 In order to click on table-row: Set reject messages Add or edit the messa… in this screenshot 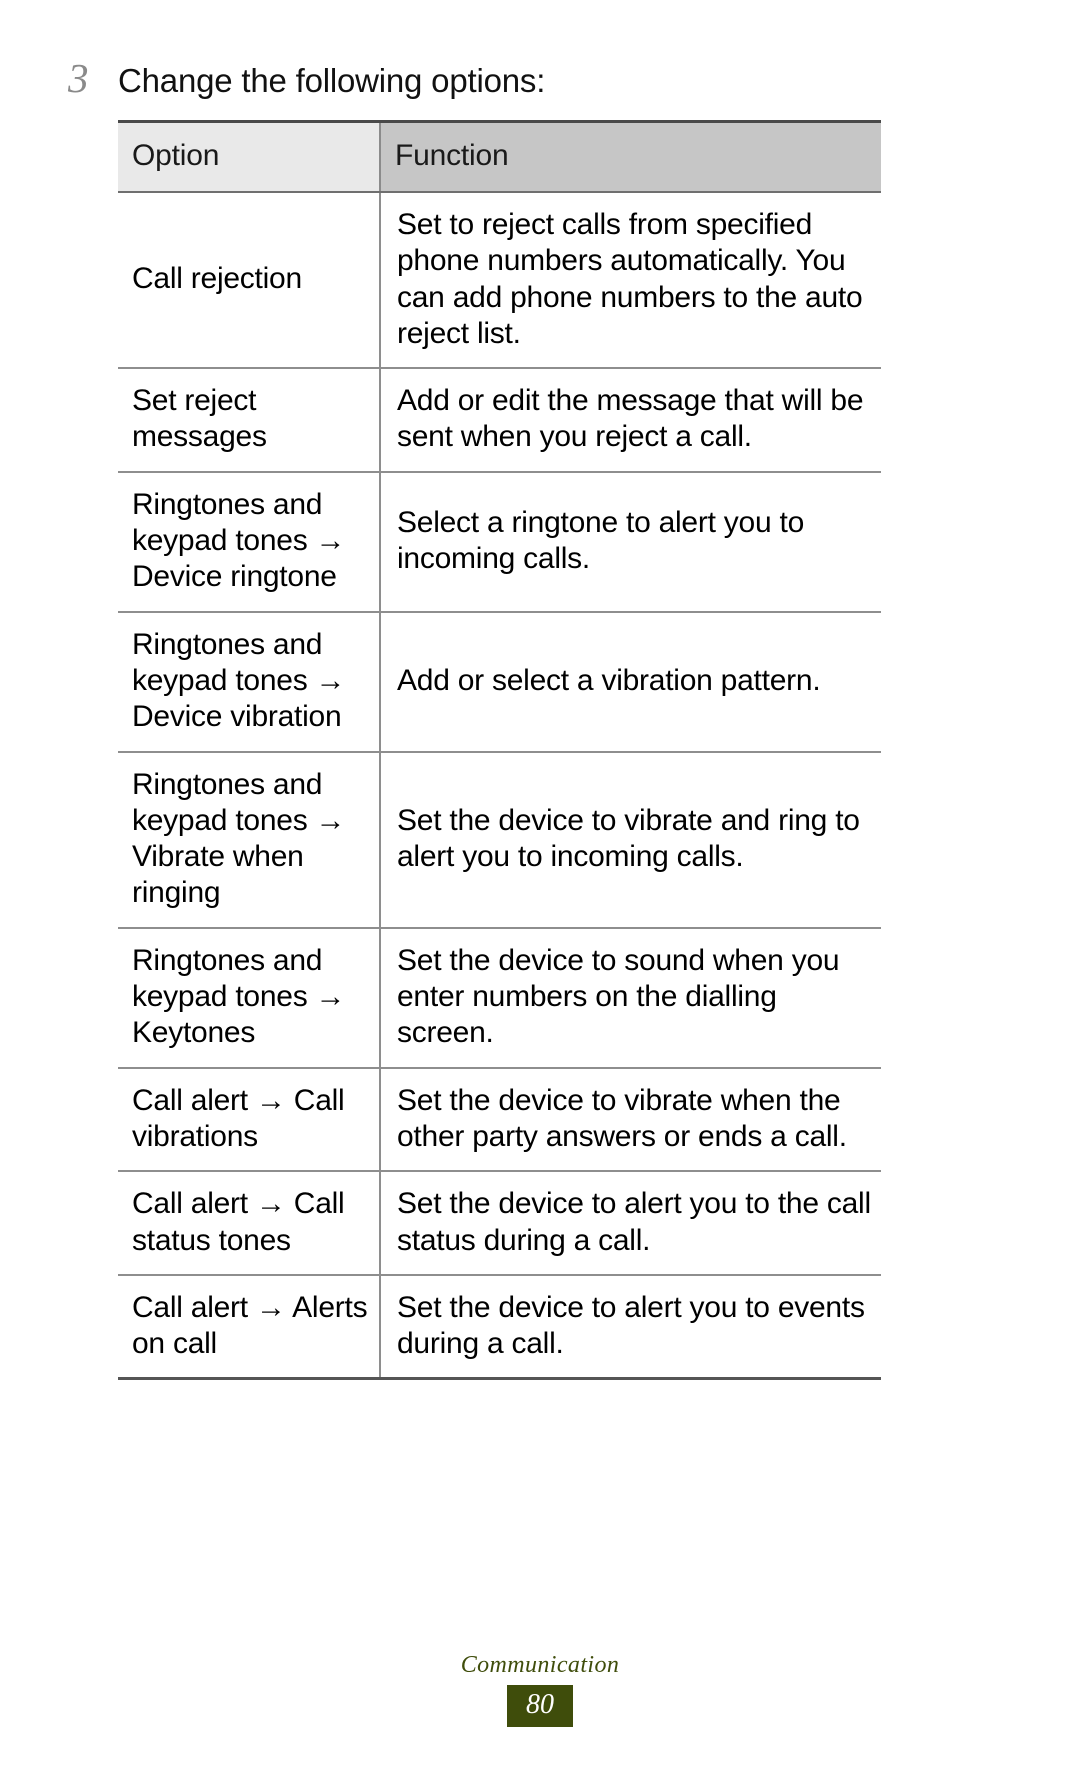, I will do `click(499, 420)`.